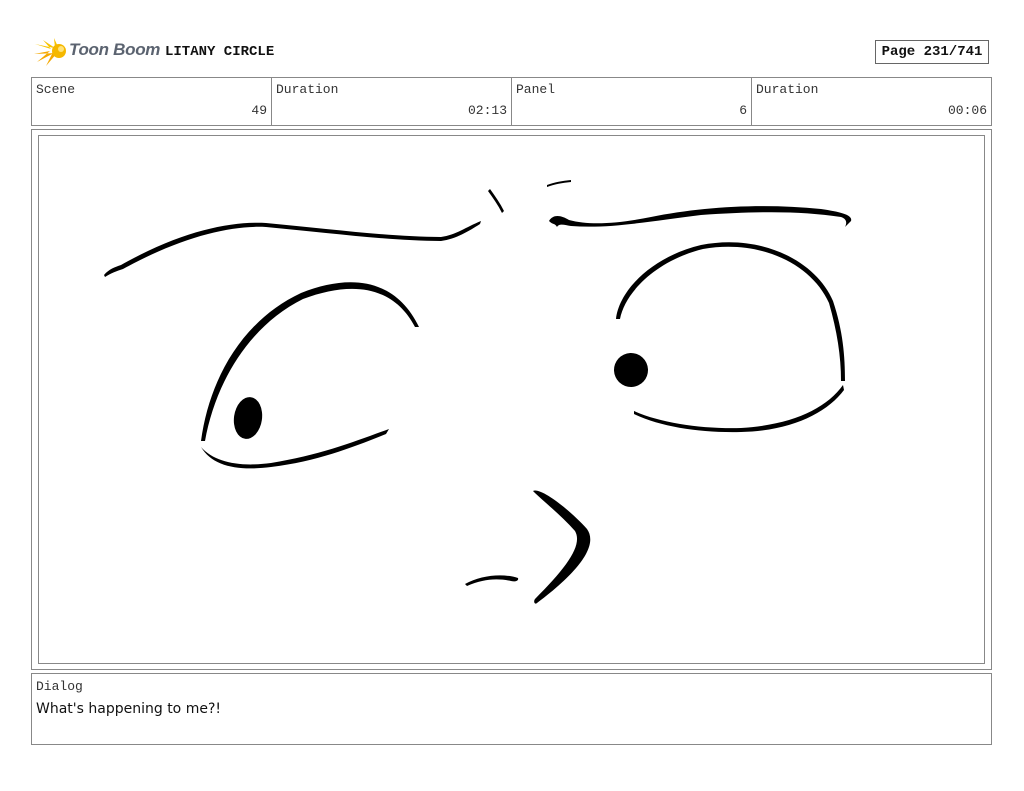 Image resolution: width=1024 pixels, height=791 pixels. I want to click on dialog-box: Dialog What's happening to me?!, so click(511, 709).